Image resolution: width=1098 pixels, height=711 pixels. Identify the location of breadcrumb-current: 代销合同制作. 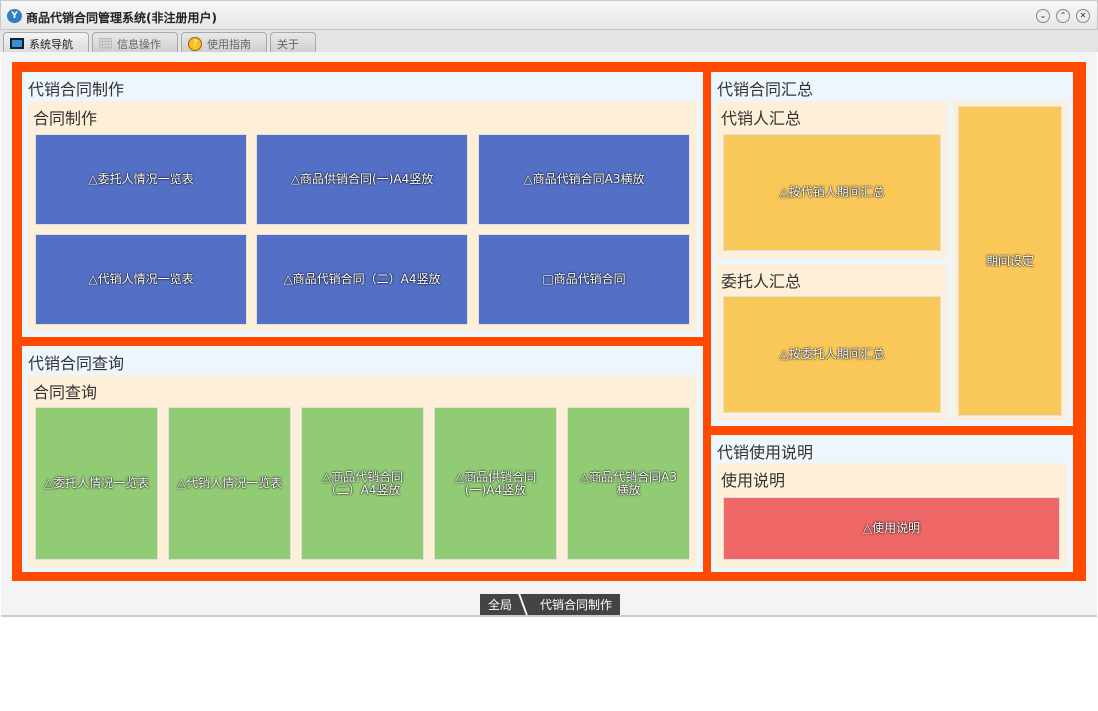
(576, 605).